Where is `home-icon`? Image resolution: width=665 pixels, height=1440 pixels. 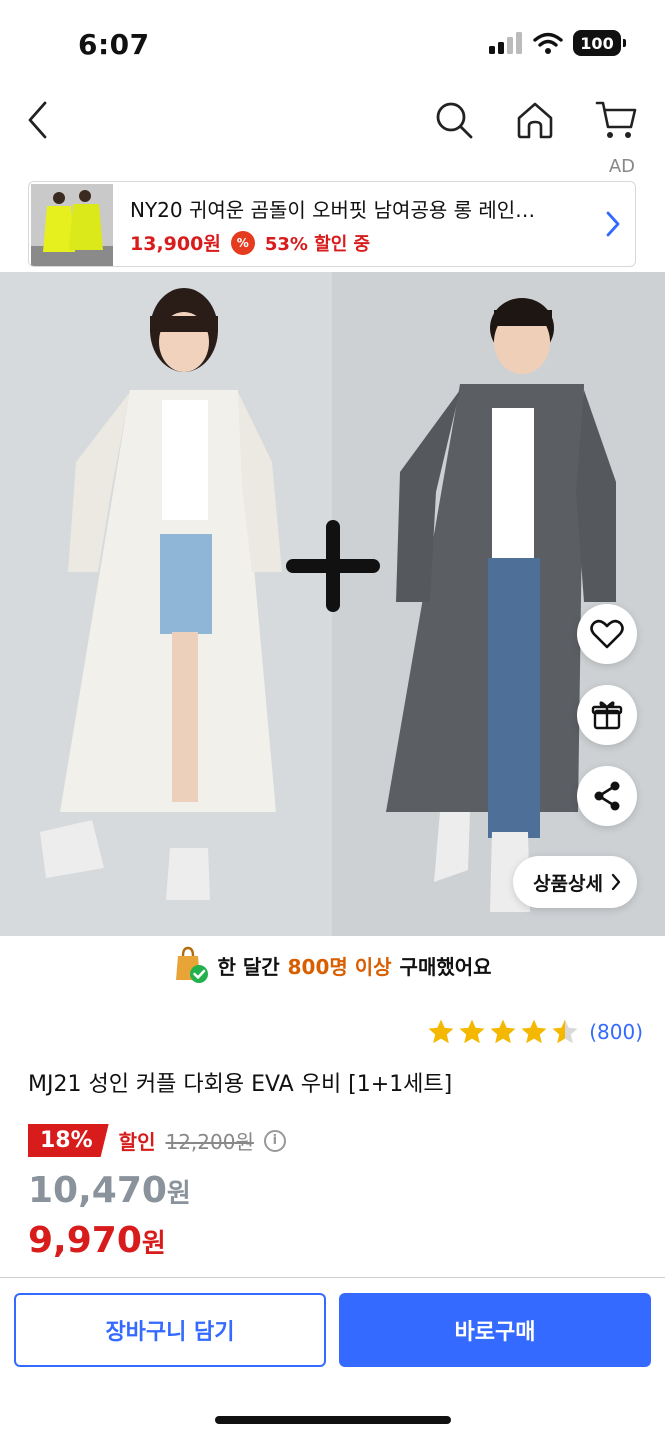
home-icon is located at coordinates (535, 120).